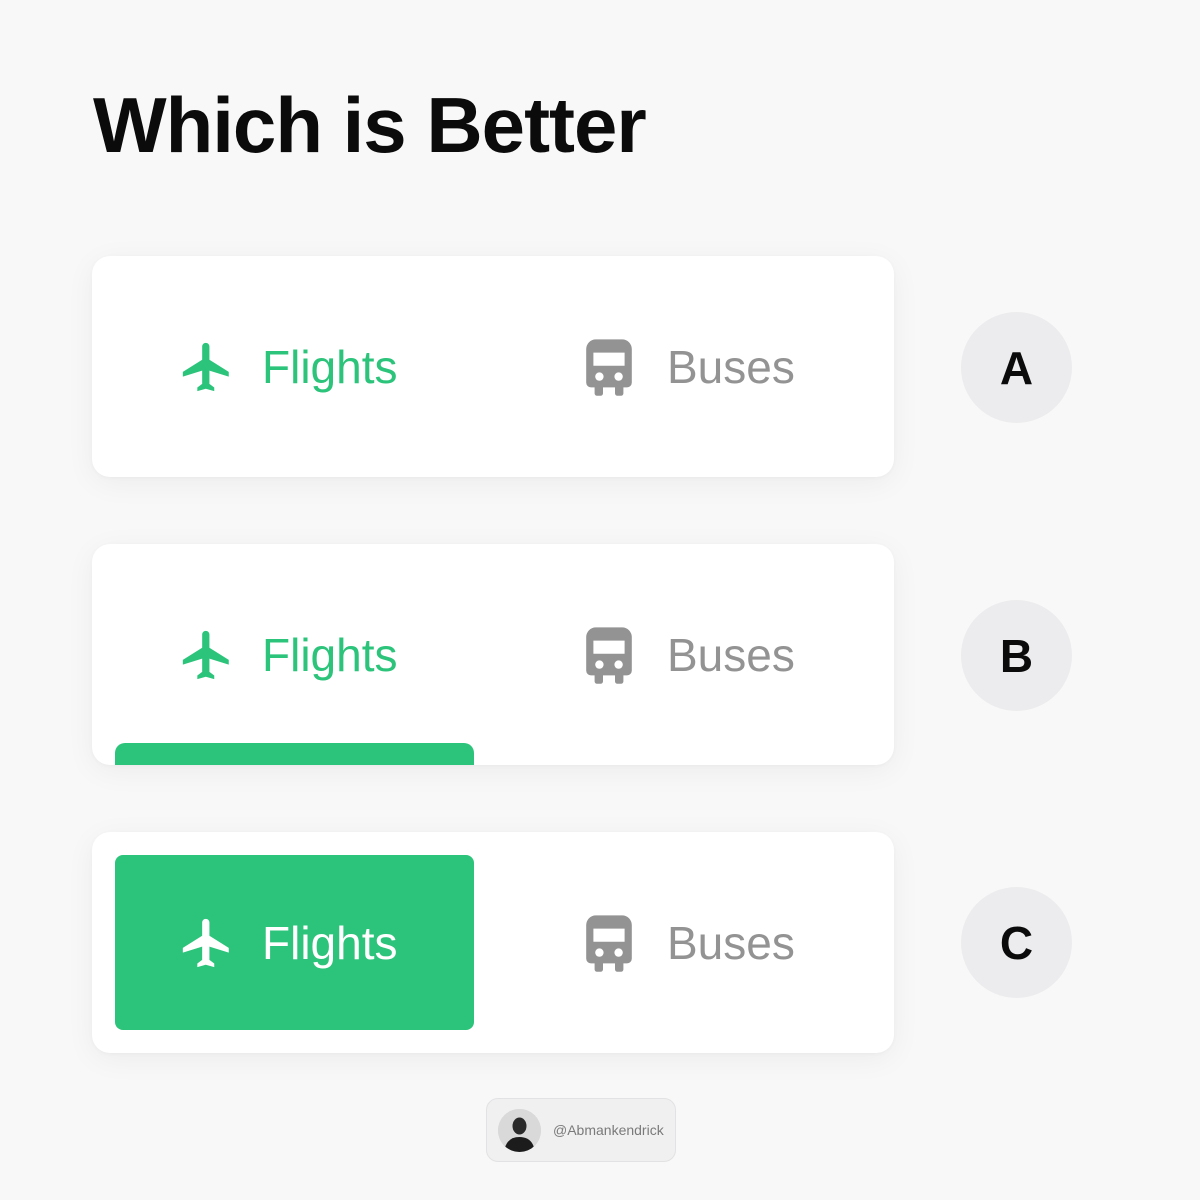 Image resolution: width=1200 pixels, height=1200 pixels. Describe the element at coordinates (519, 1130) in the screenshot. I see `avatar` at that location.